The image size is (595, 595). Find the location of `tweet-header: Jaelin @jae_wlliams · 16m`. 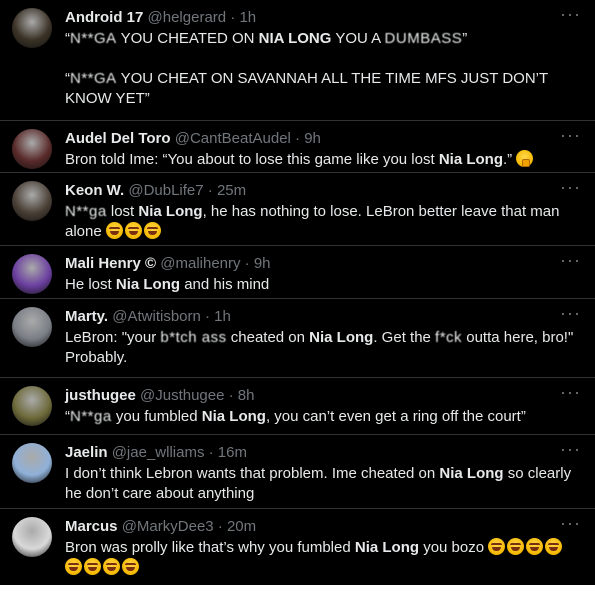

tweet-header: Jaelin @jae_wlliams · 16m is located at coordinates (310, 453).